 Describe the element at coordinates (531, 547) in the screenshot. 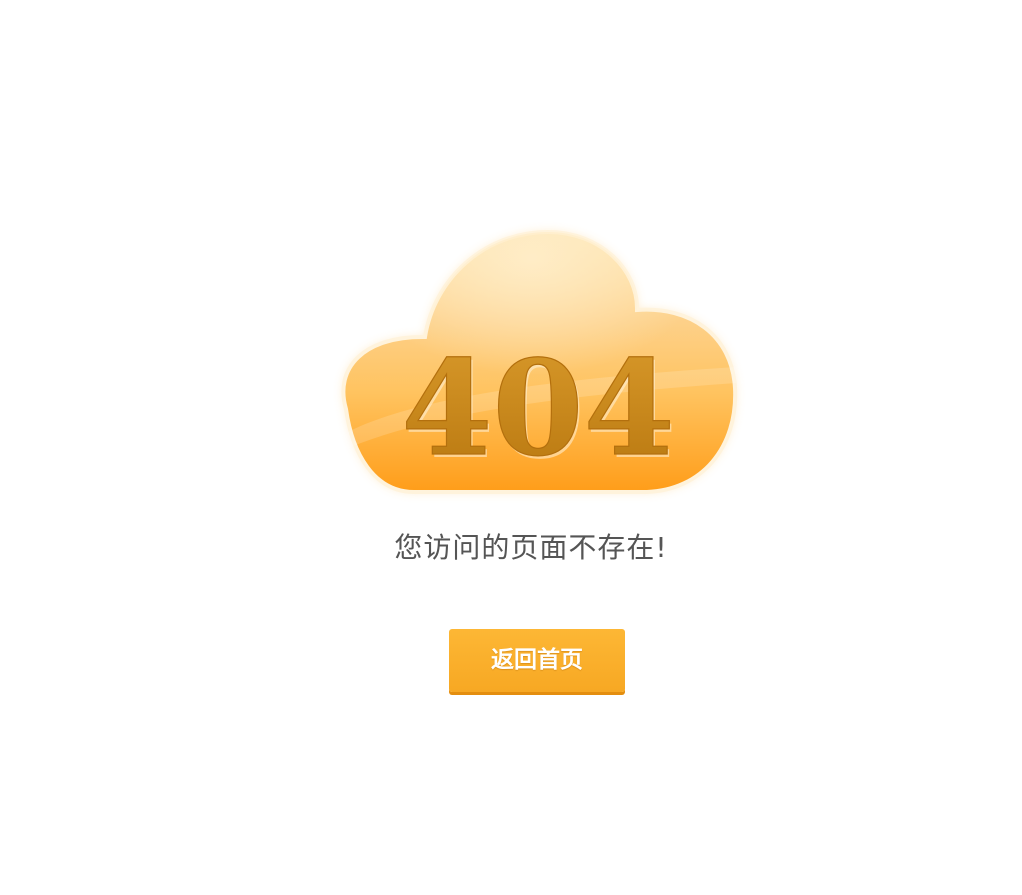

I see `error-message: 您访问的页面不存在!` at that location.